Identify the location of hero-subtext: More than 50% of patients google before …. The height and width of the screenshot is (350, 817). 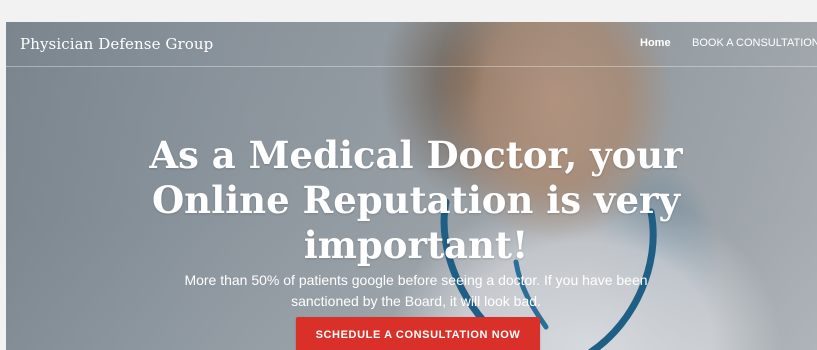
(416, 290).